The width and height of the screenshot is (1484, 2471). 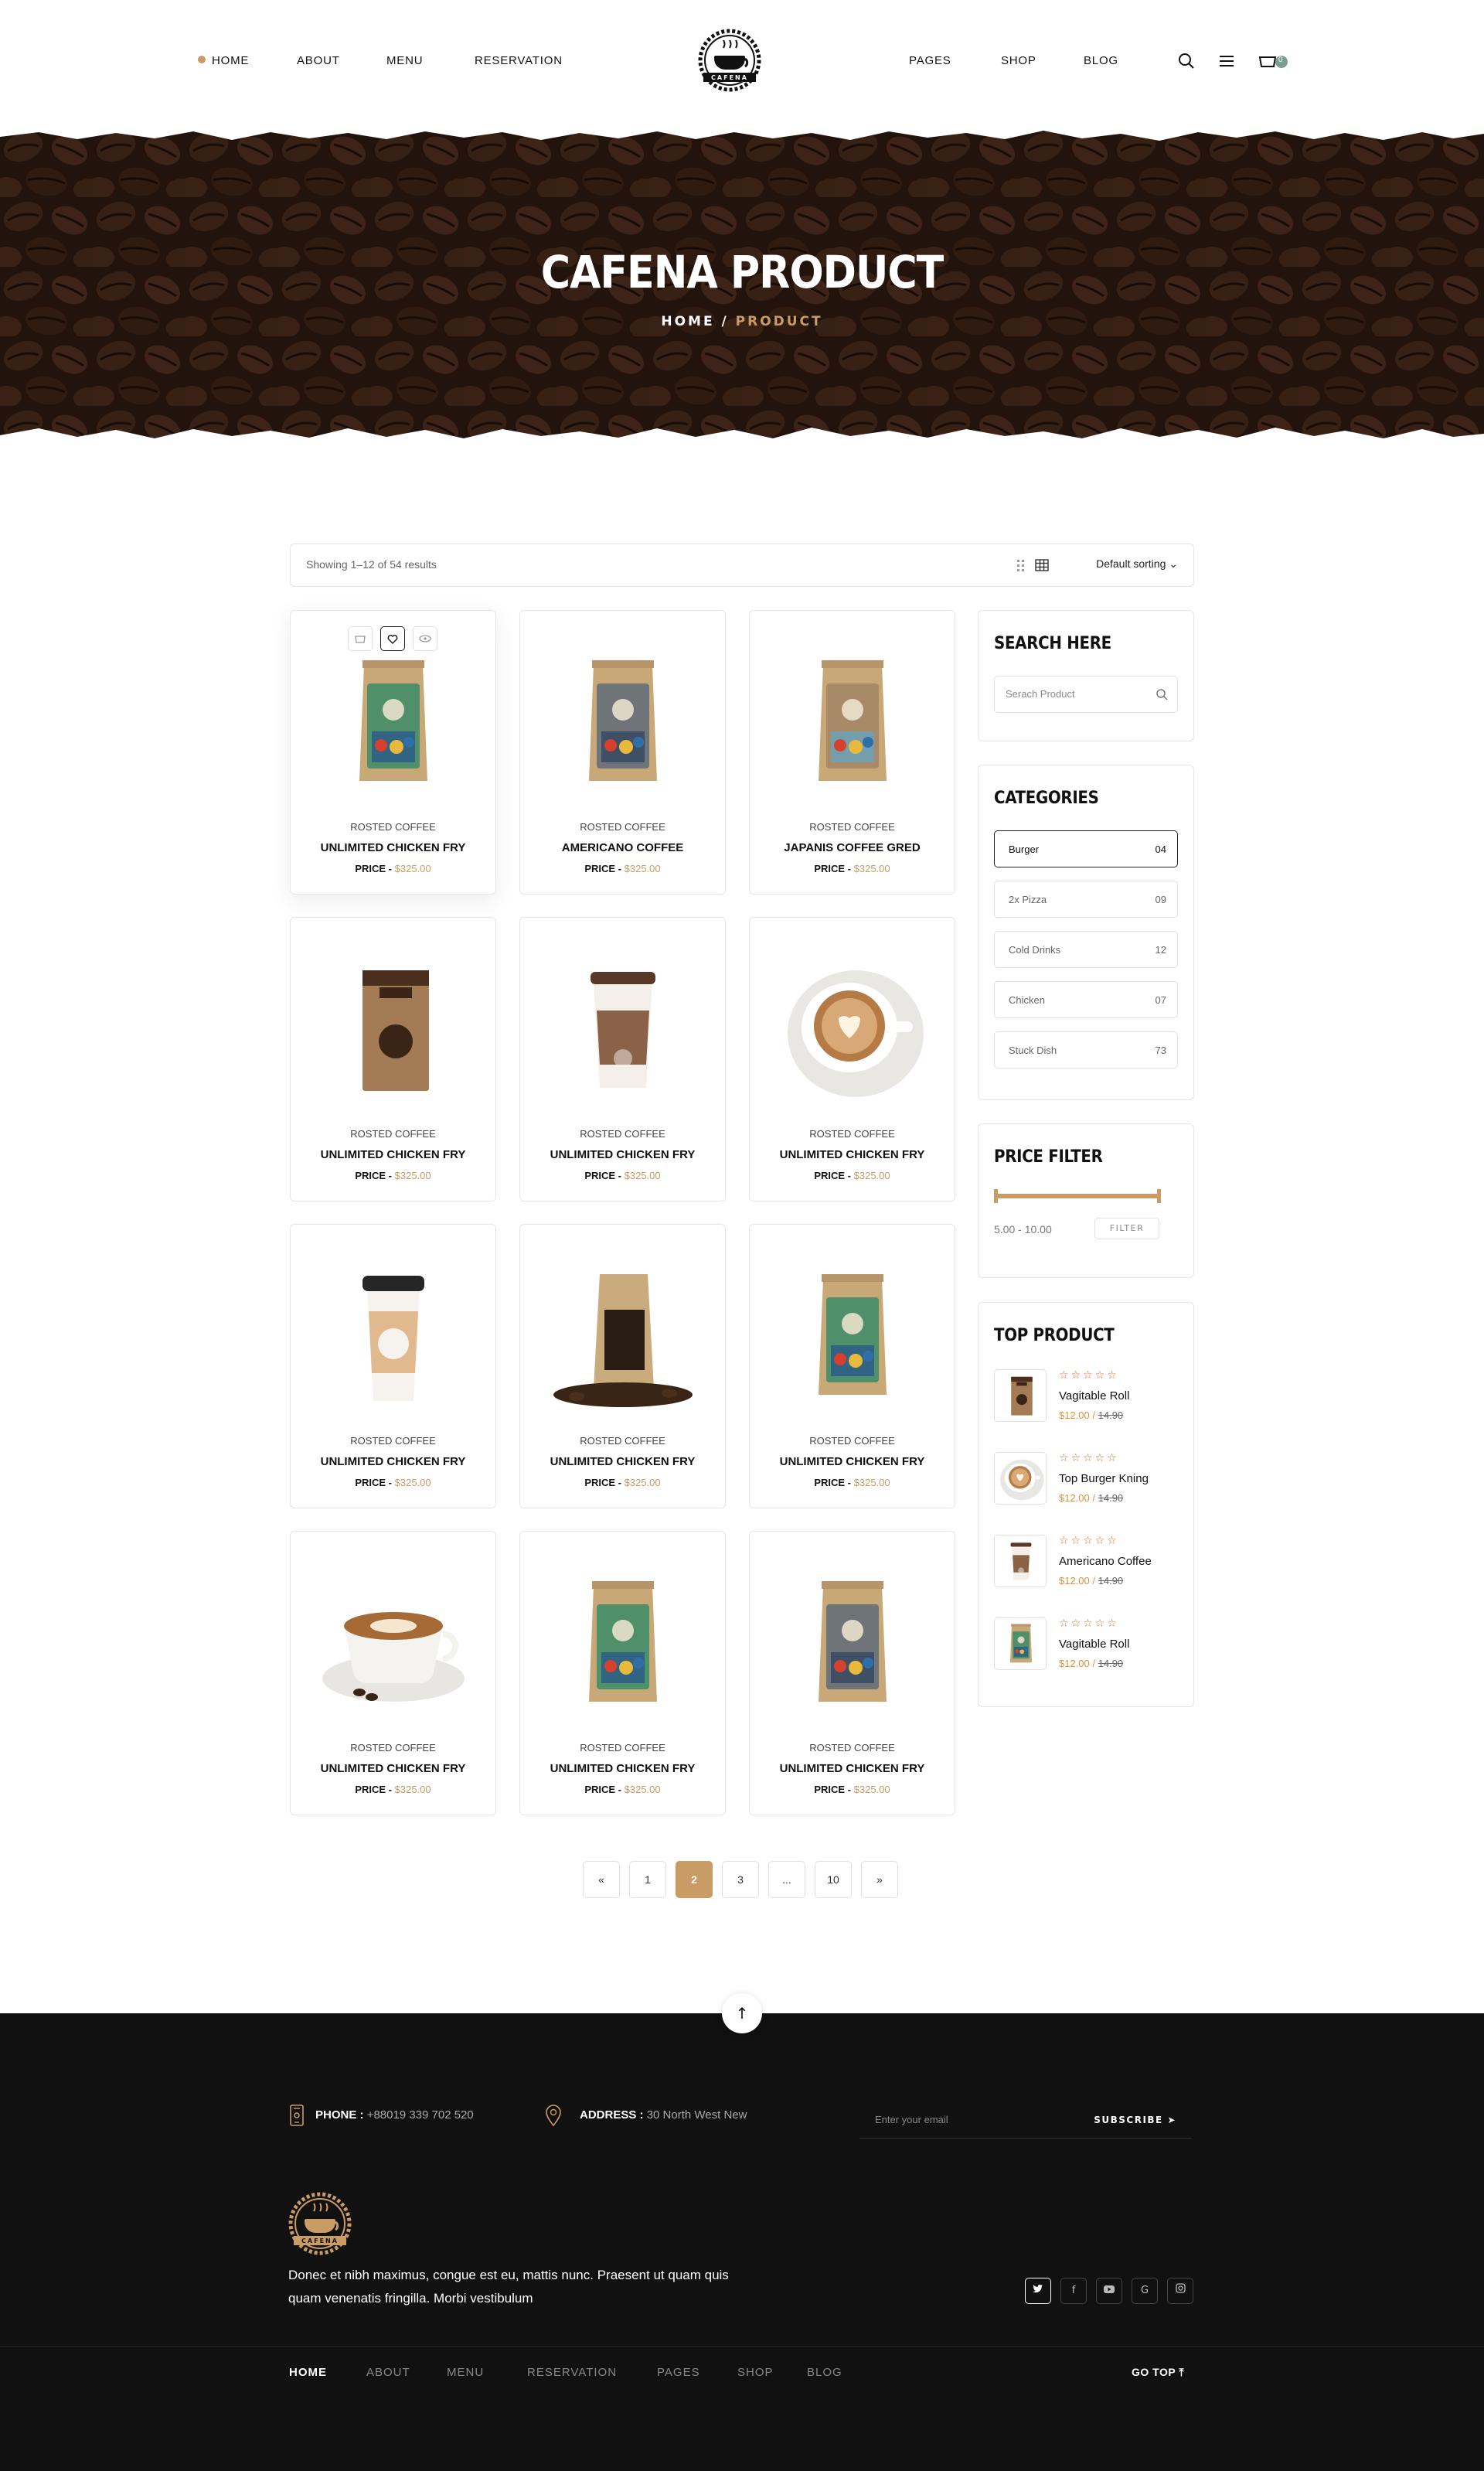 What do you see at coordinates (1273, 63) in the screenshot?
I see `cart-icon: 0` at bounding box center [1273, 63].